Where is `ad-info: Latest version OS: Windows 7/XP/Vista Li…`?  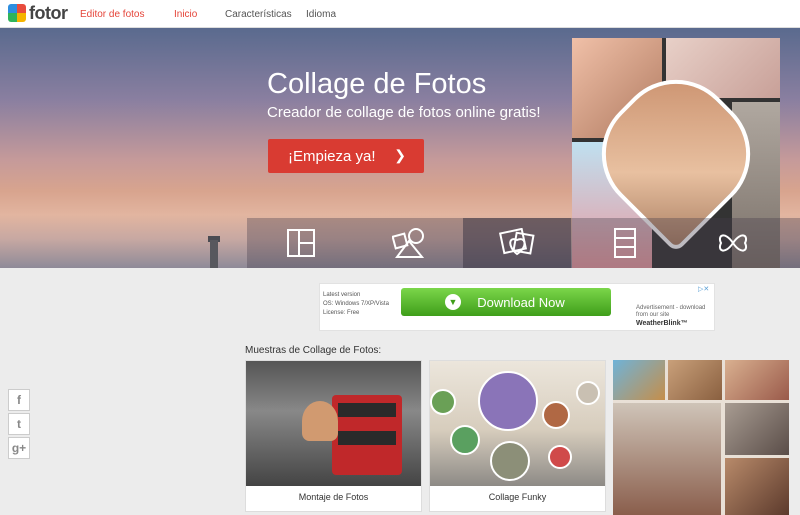
ad-info: Latest version OS: Windows 7/XP/Vista Li… is located at coordinates (356, 304).